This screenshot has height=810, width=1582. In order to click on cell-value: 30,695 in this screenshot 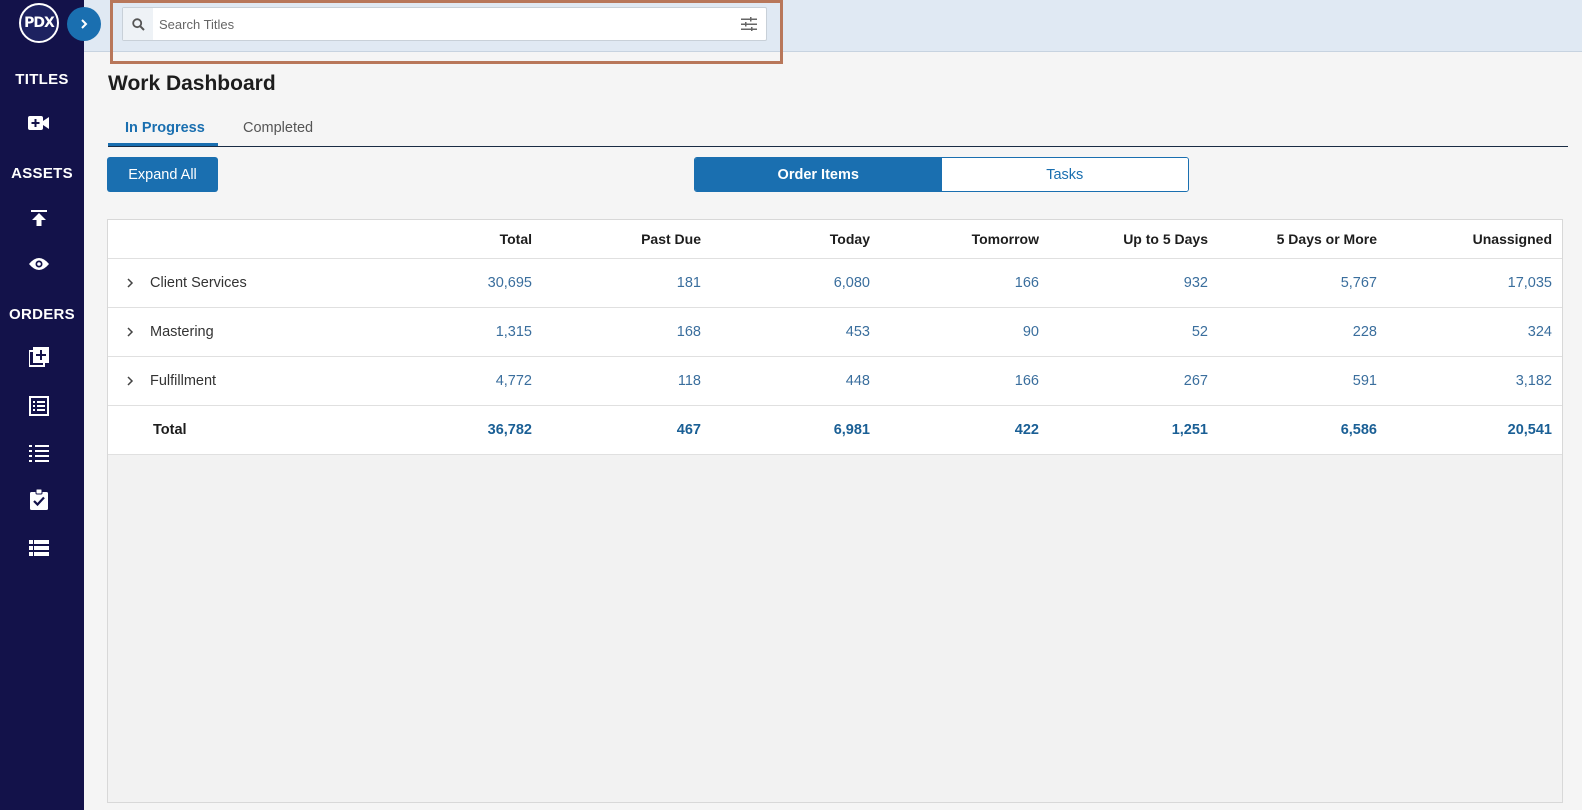, I will do `click(457, 283)`.